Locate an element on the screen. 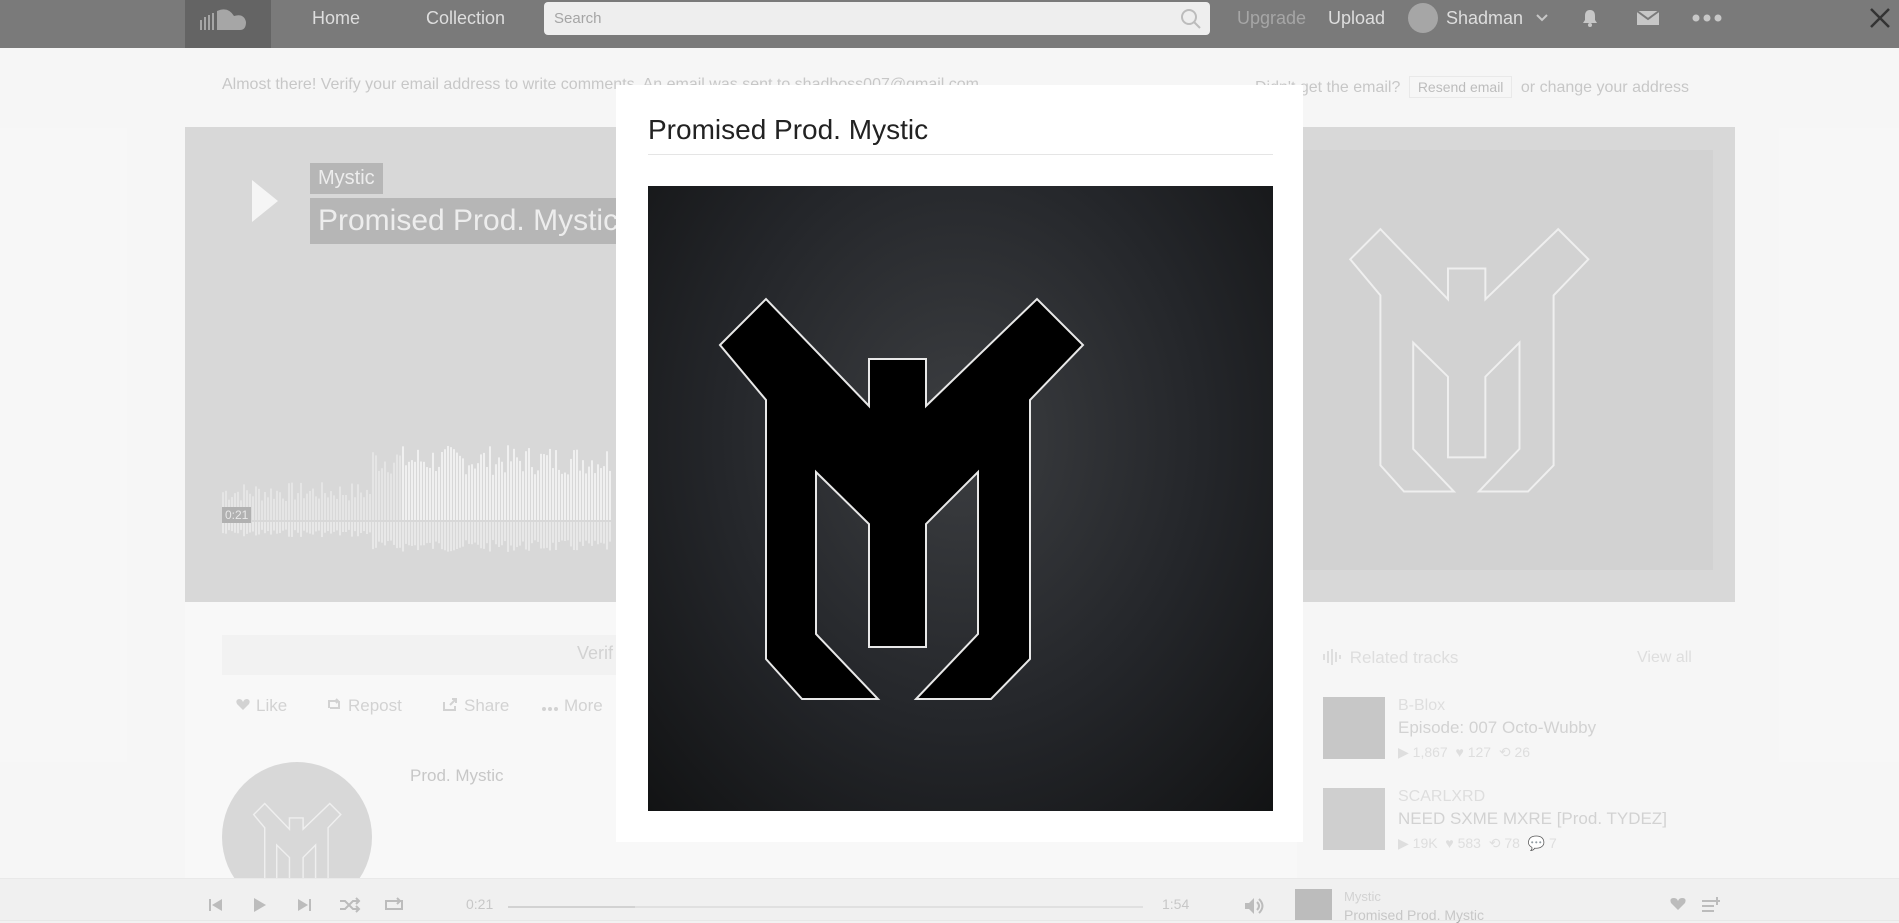 Image resolution: width=1899 pixels, height=923 pixels. close-icon is located at coordinates (1880, 18).